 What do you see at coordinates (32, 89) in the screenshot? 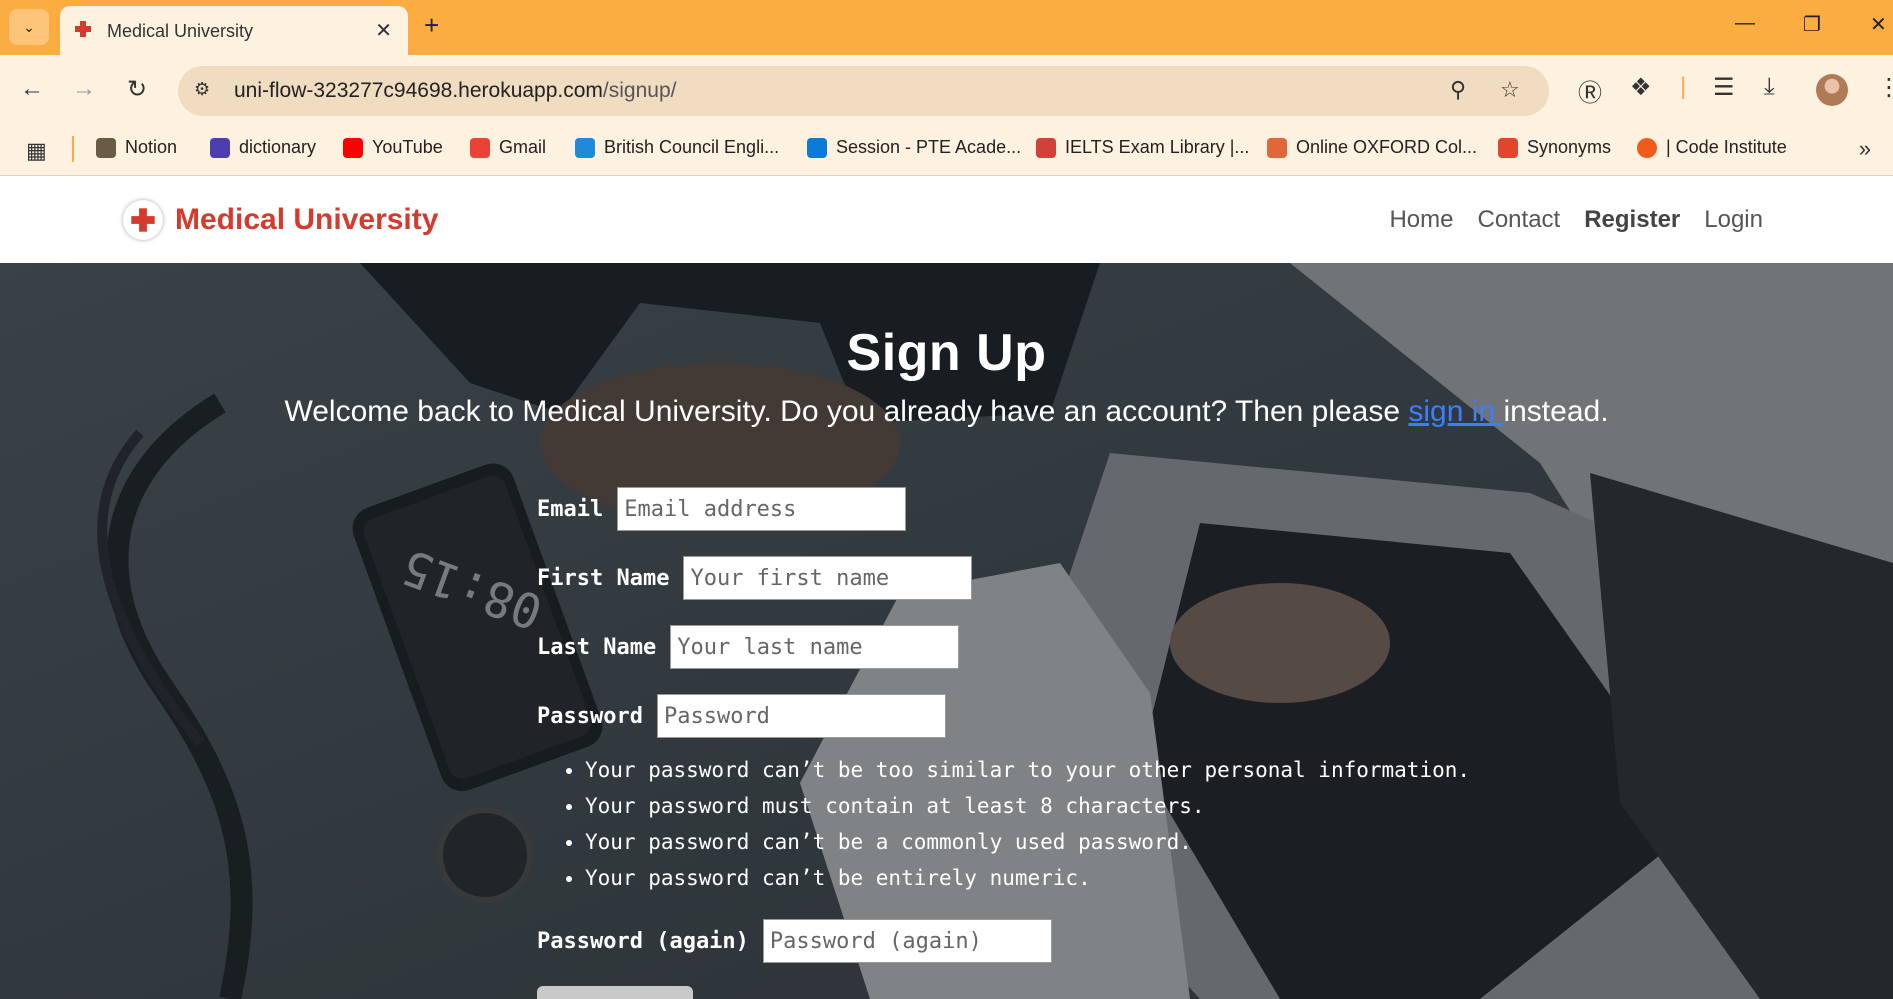
I see `back-arrow-icon: ←` at bounding box center [32, 89].